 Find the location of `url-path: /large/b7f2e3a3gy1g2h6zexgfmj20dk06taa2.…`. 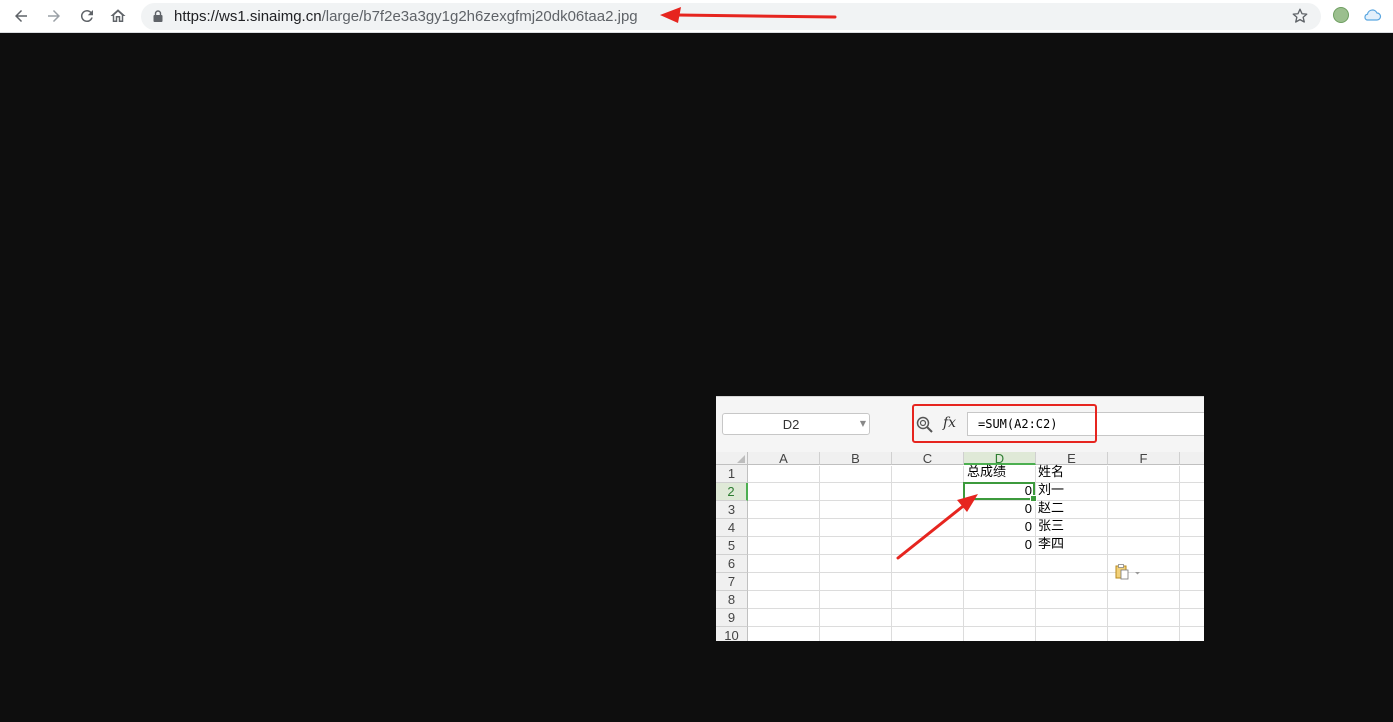

url-path: /large/b7f2e3a3gy1g2h6zexgfmj20dk06taa2.… is located at coordinates (479, 16).